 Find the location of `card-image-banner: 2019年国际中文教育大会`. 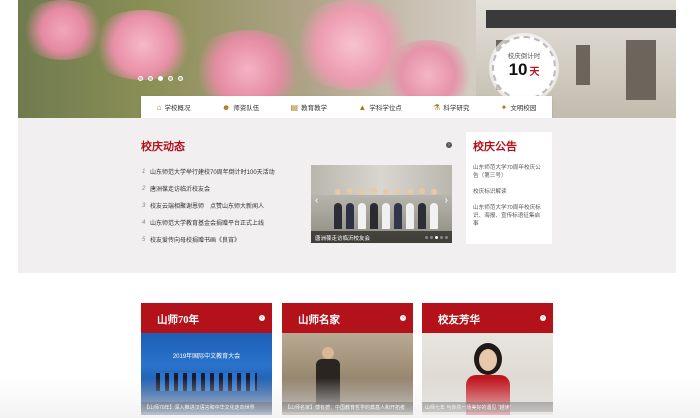

card-image-banner: 2019年国际中文教育大会 is located at coordinates (206, 357).